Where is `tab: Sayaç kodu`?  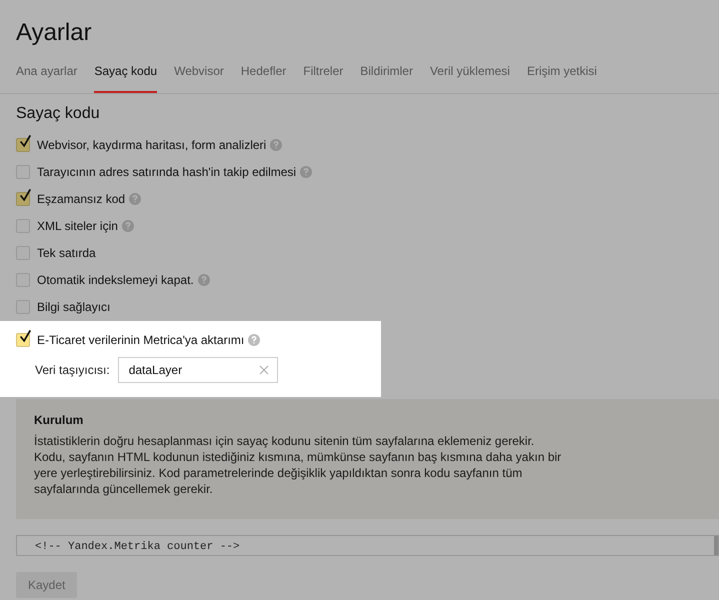
tab: Sayaç kodu is located at coordinates (126, 78).